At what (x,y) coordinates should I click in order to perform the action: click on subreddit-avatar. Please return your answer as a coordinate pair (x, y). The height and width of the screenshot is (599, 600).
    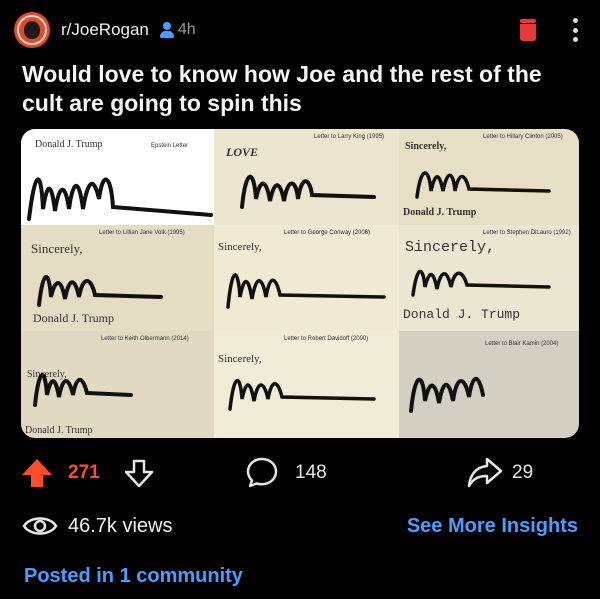
    Looking at the image, I should click on (32, 30).